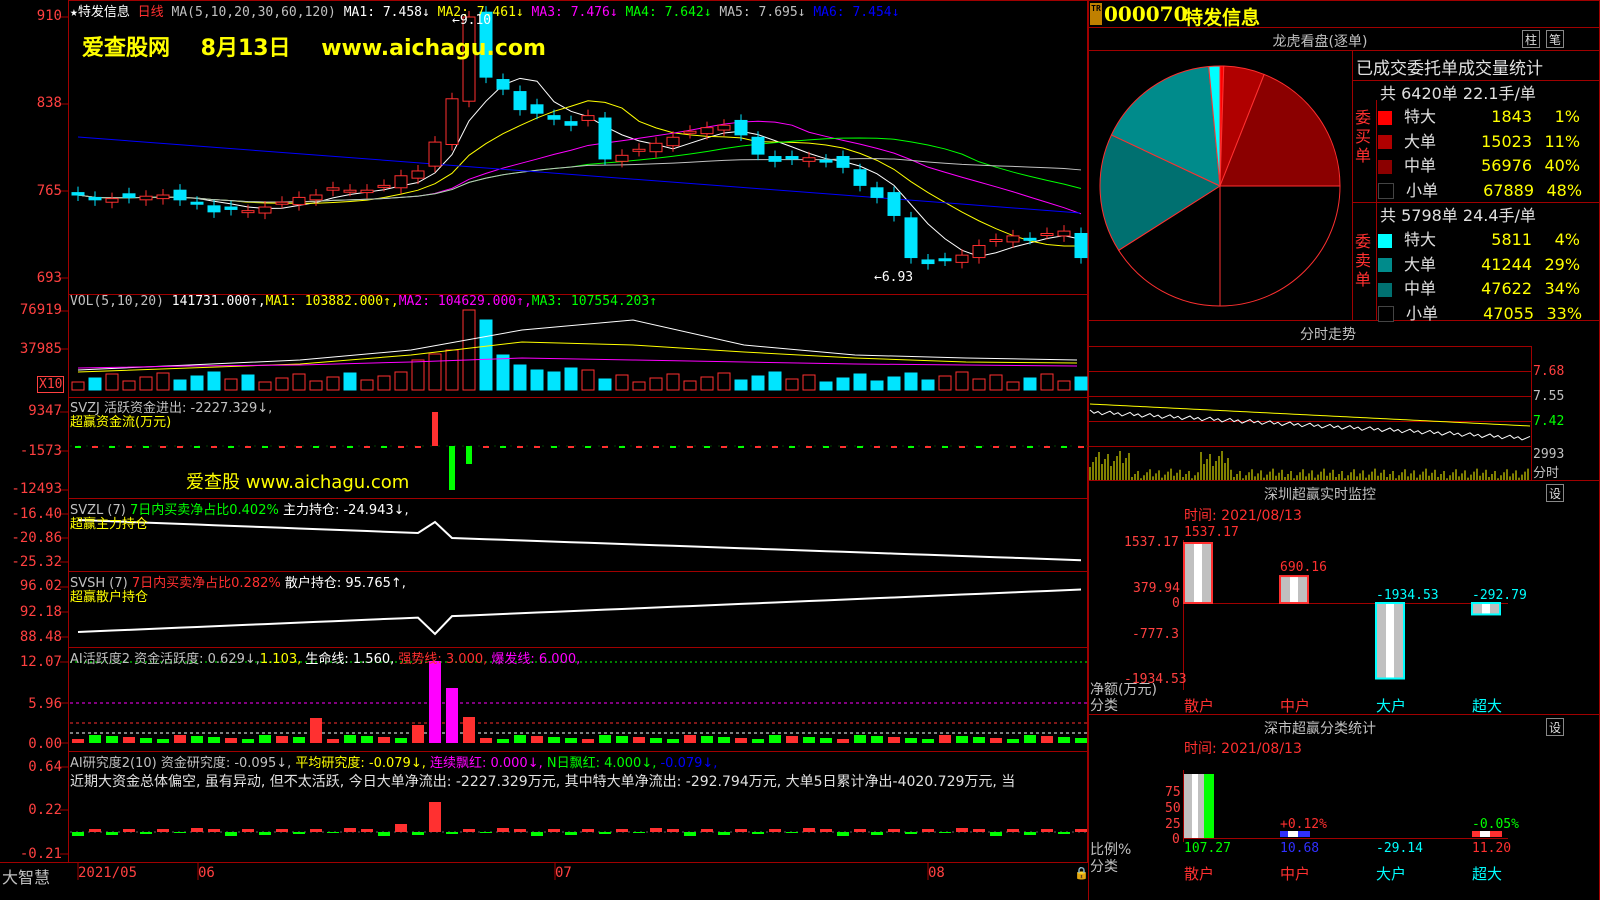  What do you see at coordinates (1385, 240) in the screenshot?
I see `color-swatch` at bounding box center [1385, 240].